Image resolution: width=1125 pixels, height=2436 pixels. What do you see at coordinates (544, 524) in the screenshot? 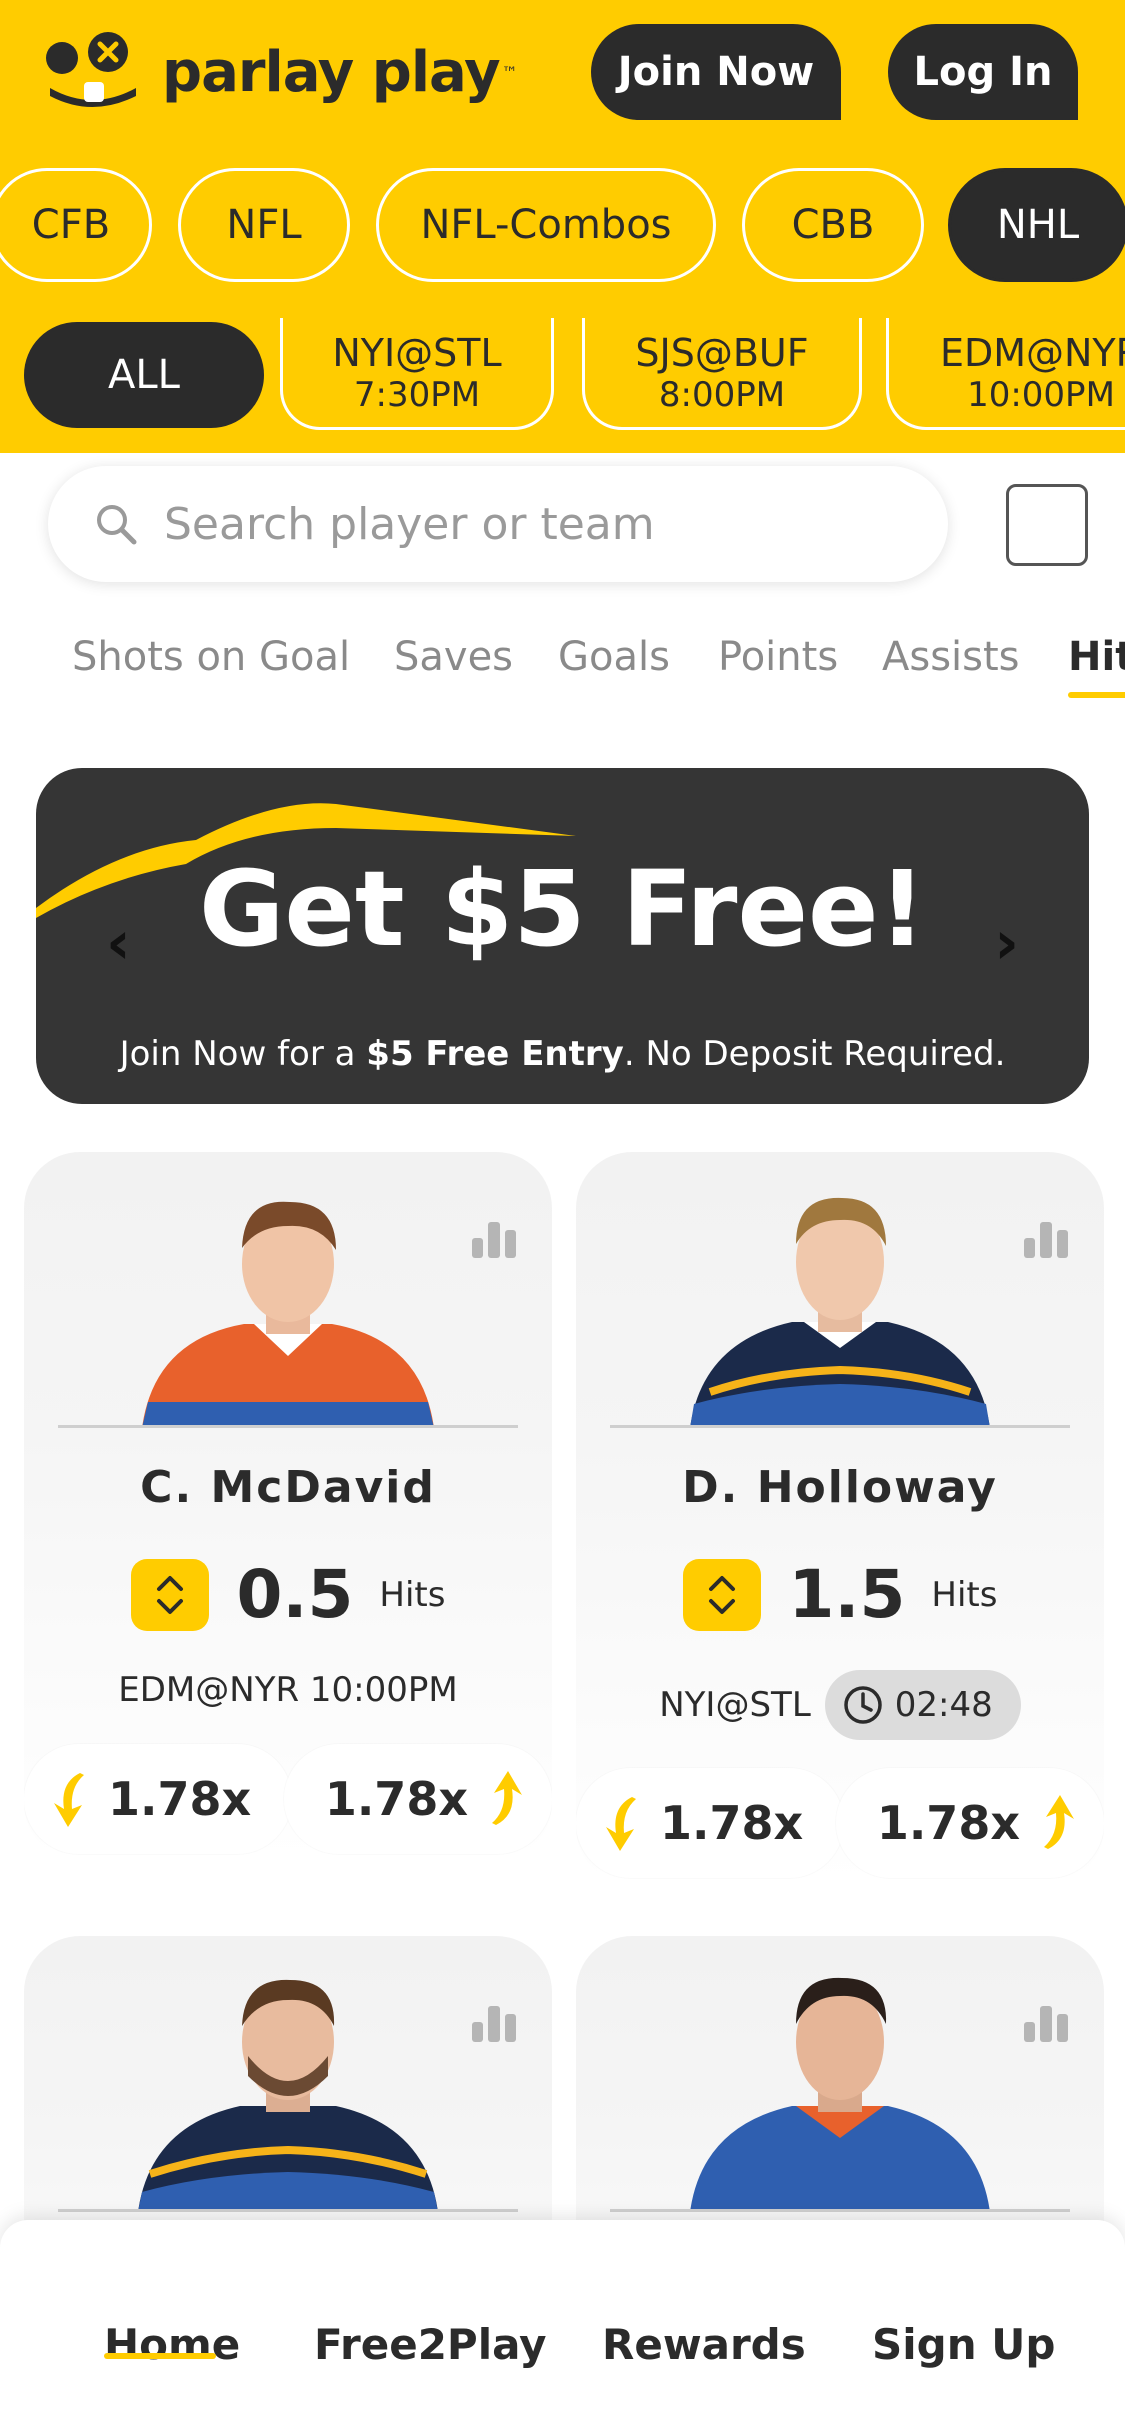
I see `search-input` at bounding box center [544, 524].